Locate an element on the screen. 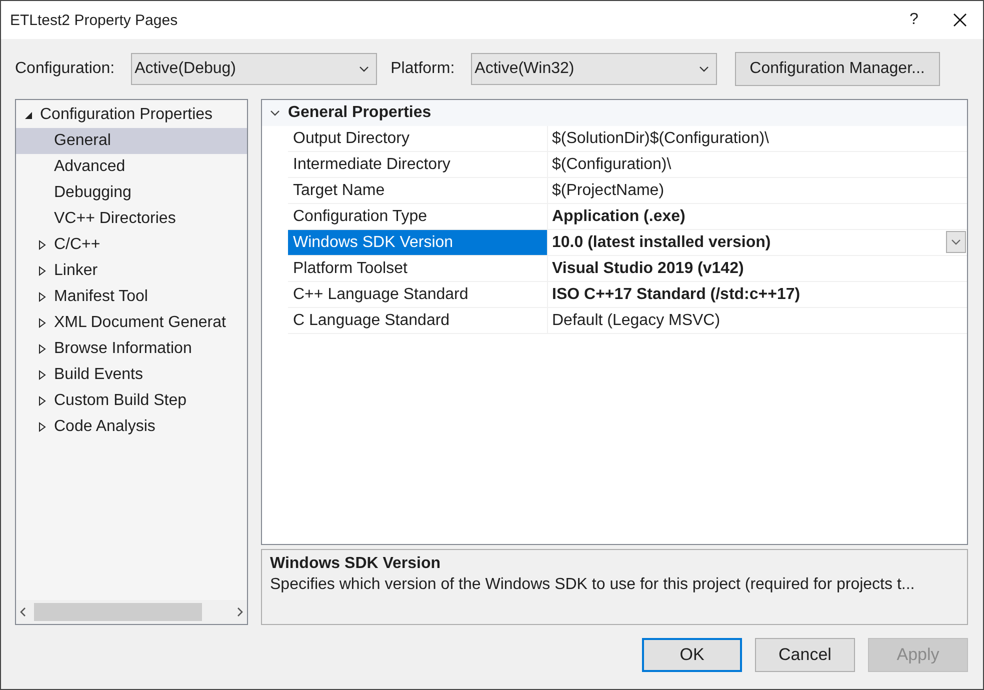 The image size is (984, 690). property-value: ISO C++17 Standard (/std:c++17) is located at coordinates (757, 294).